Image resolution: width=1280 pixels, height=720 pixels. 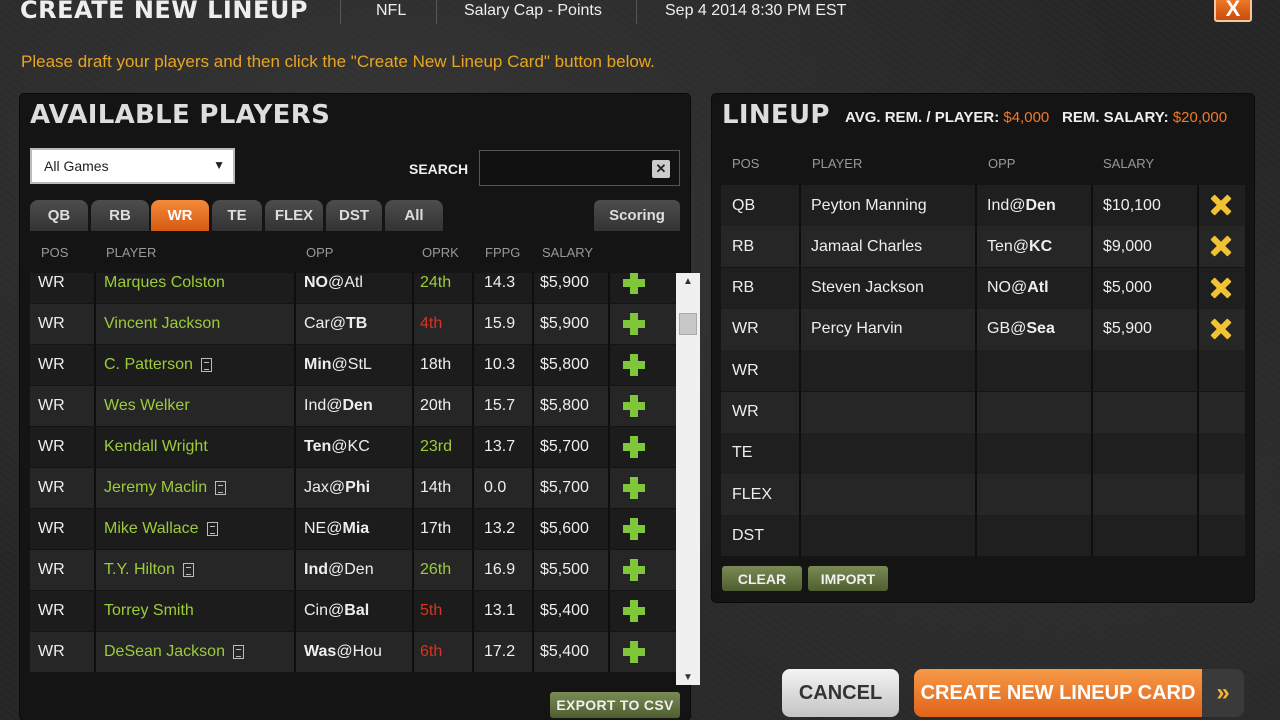 I want to click on column-header-player: PLAYER, so click(x=131, y=252).